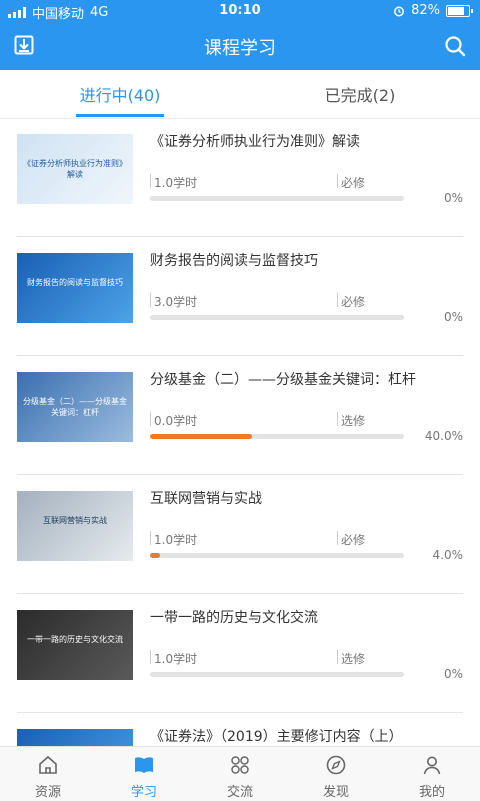 The image size is (480, 801). I want to click on course-thumbnail: 互联网营销与实战, so click(75, 526).